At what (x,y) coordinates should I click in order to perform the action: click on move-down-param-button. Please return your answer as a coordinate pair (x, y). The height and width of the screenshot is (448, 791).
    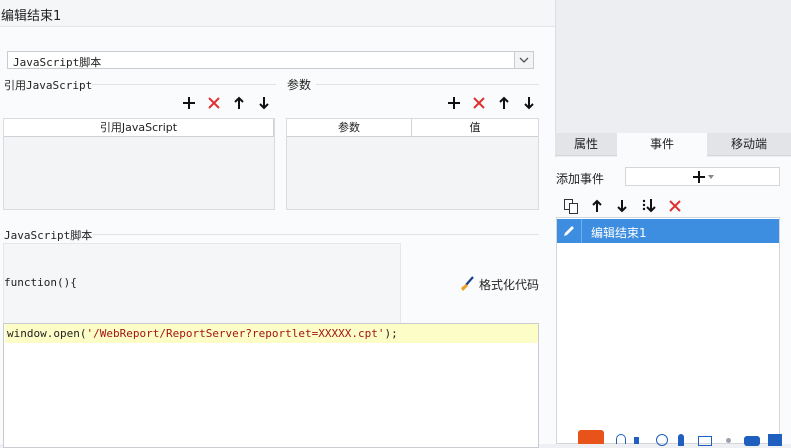
    Looking at the image, I should click on (529, 103).